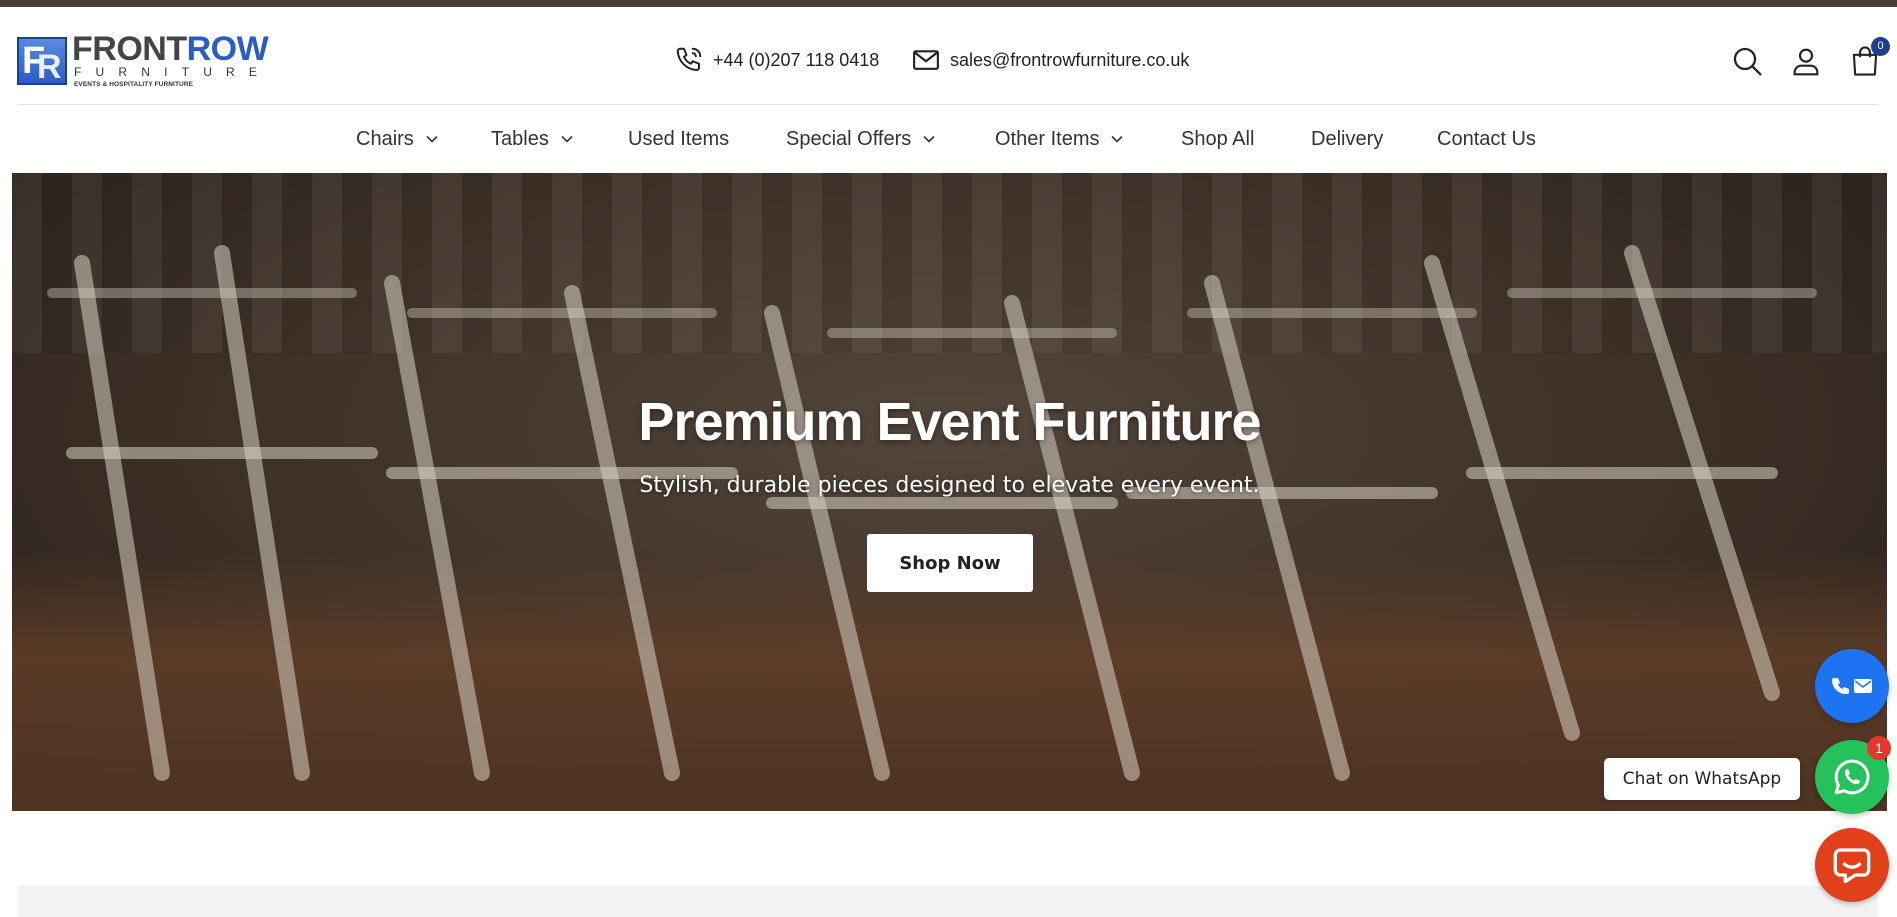  I want to click on user-icon, so click(1806, 62).